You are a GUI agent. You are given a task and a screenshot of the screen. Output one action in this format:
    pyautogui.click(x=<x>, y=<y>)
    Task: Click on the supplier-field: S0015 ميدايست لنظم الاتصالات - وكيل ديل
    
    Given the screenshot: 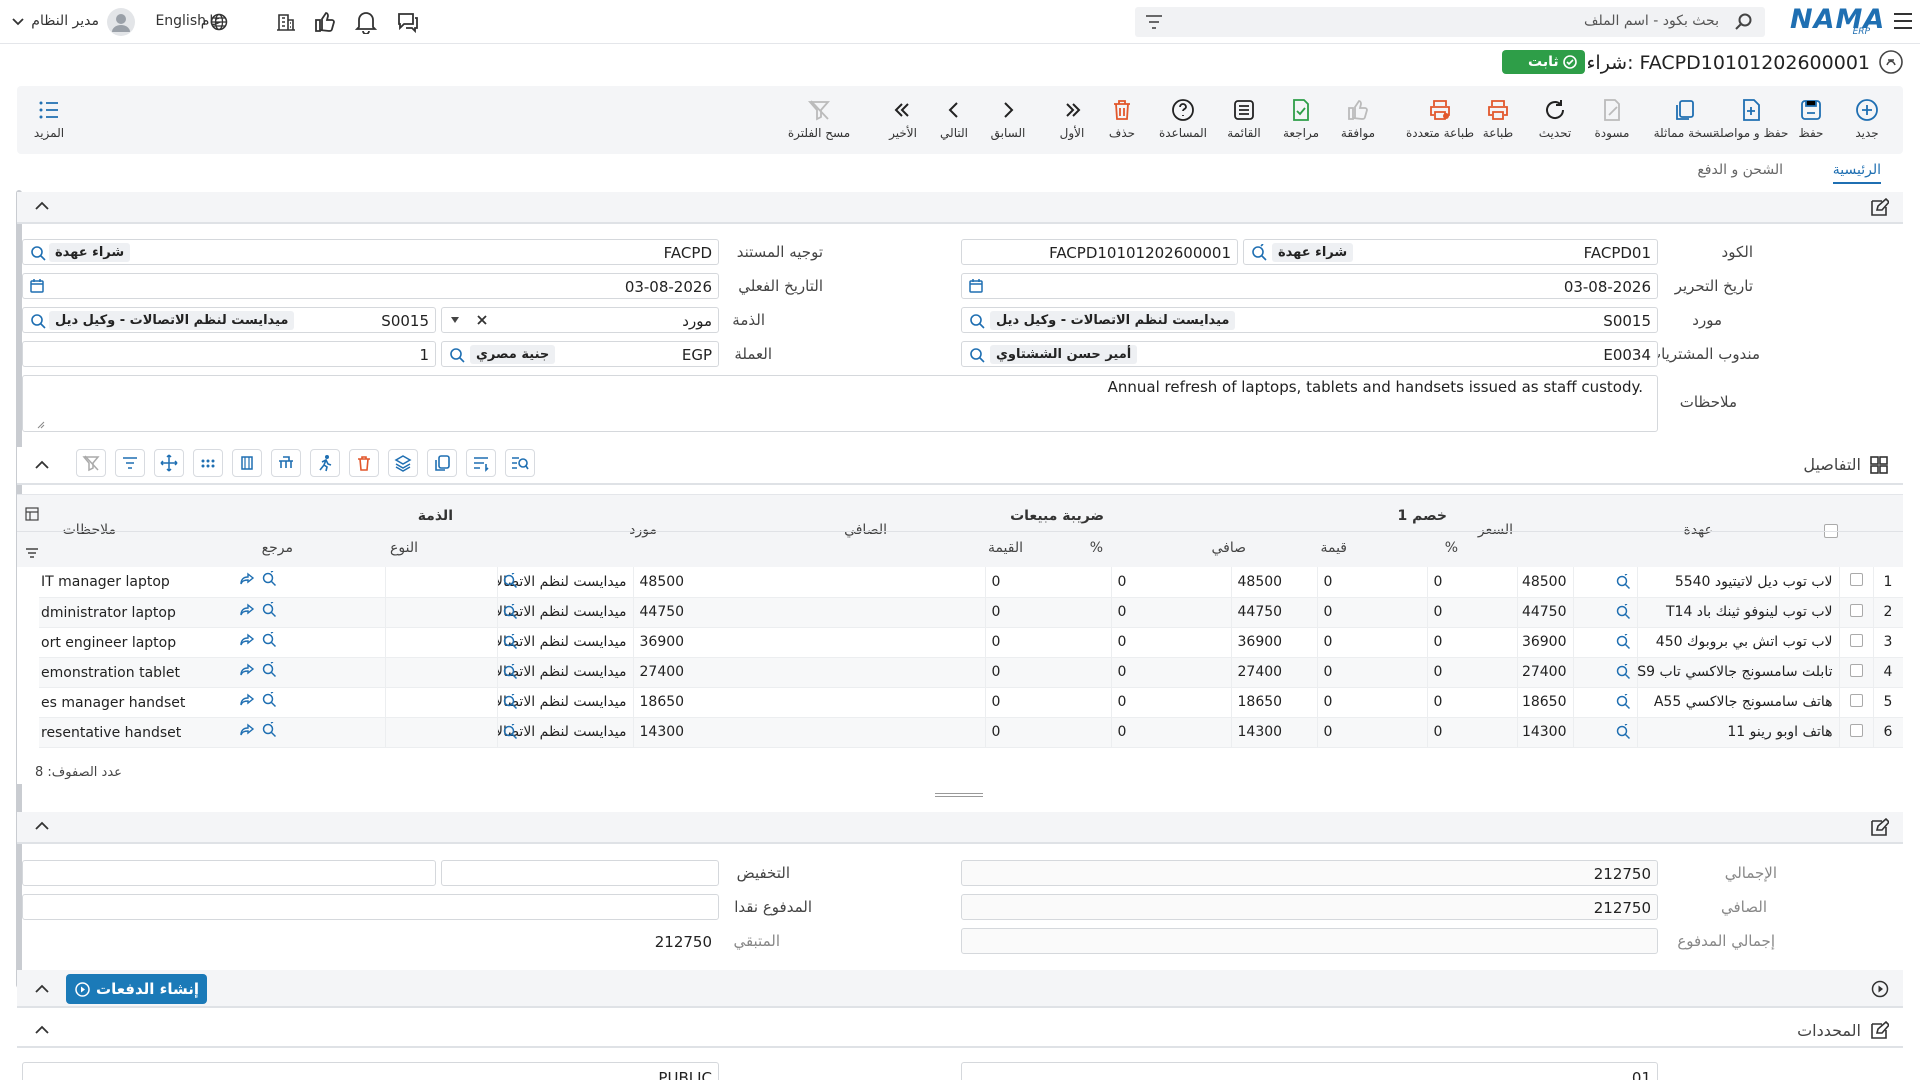 What is the action you would take?
    pyautogui.click(x=1309, y=320)
    